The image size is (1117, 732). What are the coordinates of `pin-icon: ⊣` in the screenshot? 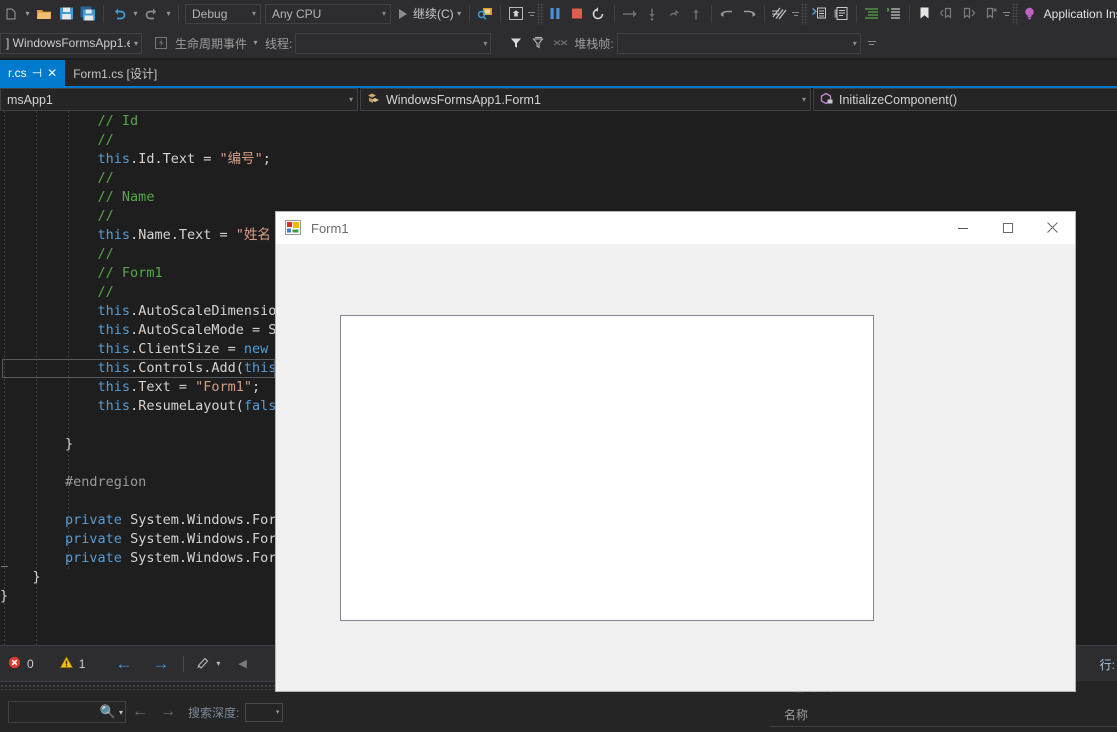 It's located at (37, 73).